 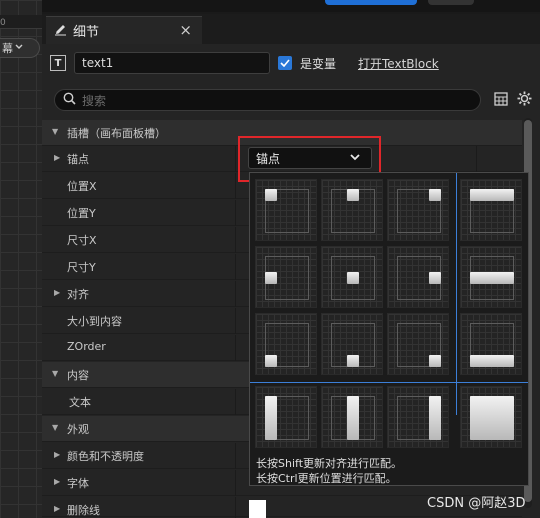 What do you see at coordinates (116, 133) in the screenshot?
I see `property-label: 插槽（画布面板槽）` at bounding box center [116, 133].